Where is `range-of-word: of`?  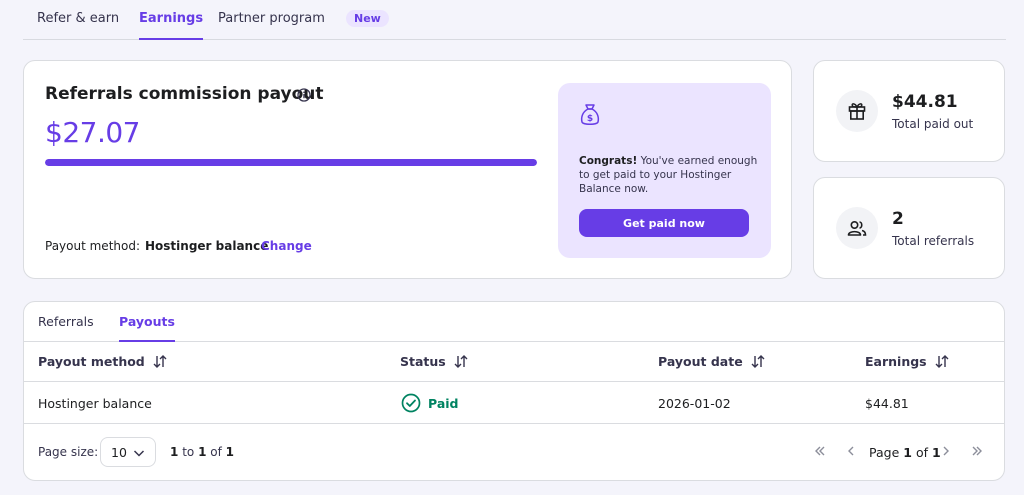
range-of-word: of is located at coordinates (216, 452).